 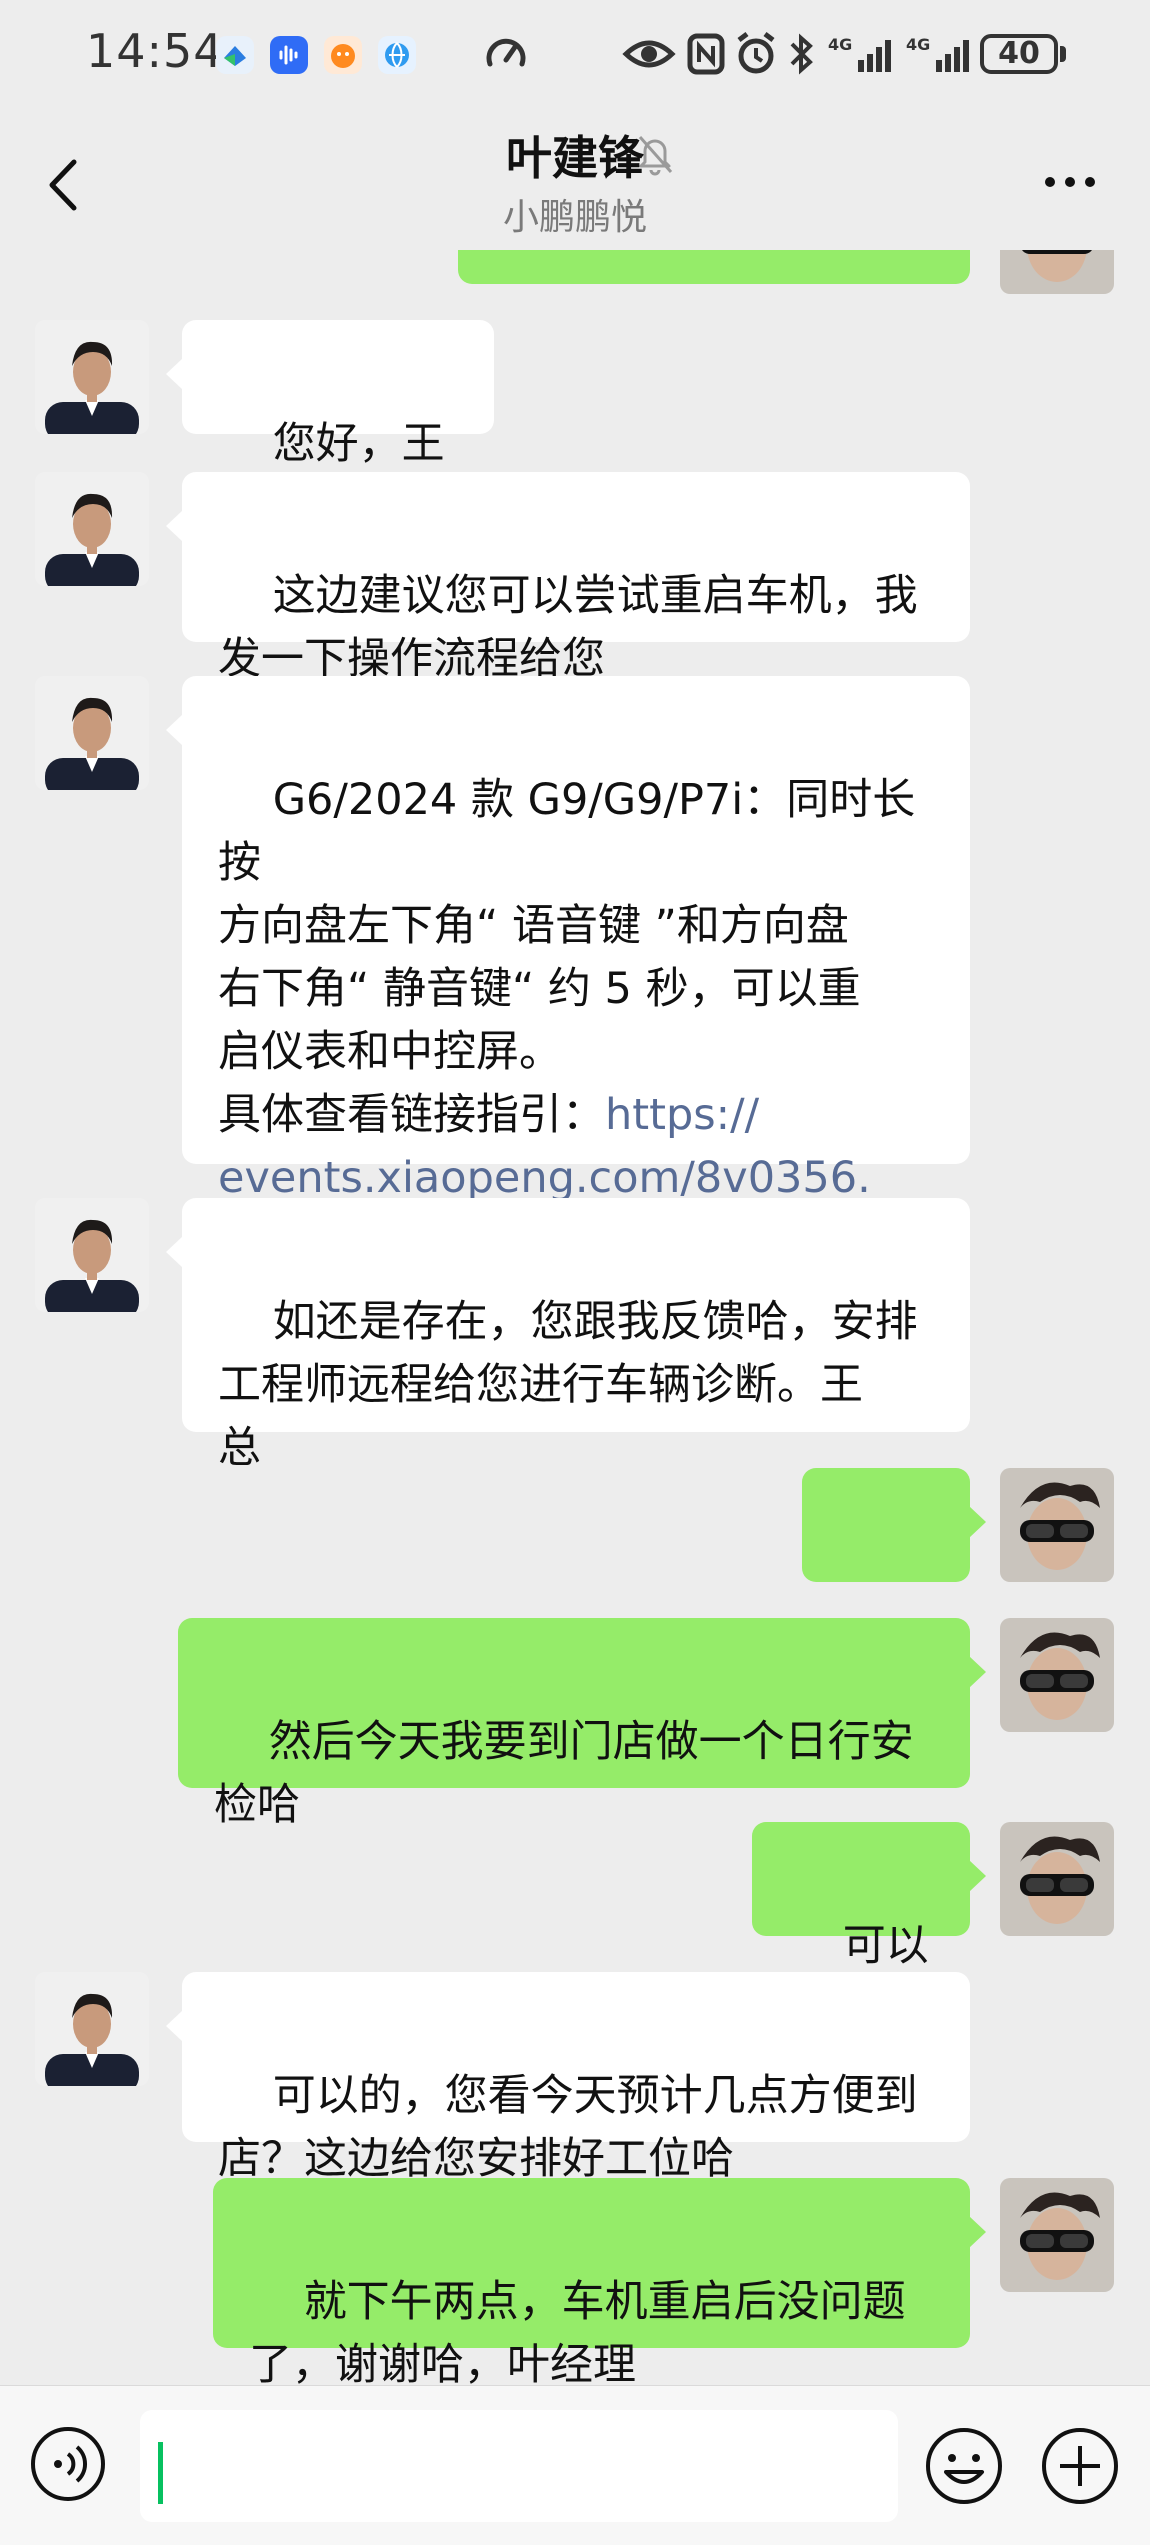 What do you see at coordinates (575, 158) in the screenshot?
I see `chat-title: 叶建锋` at bounding box center [575, 158].